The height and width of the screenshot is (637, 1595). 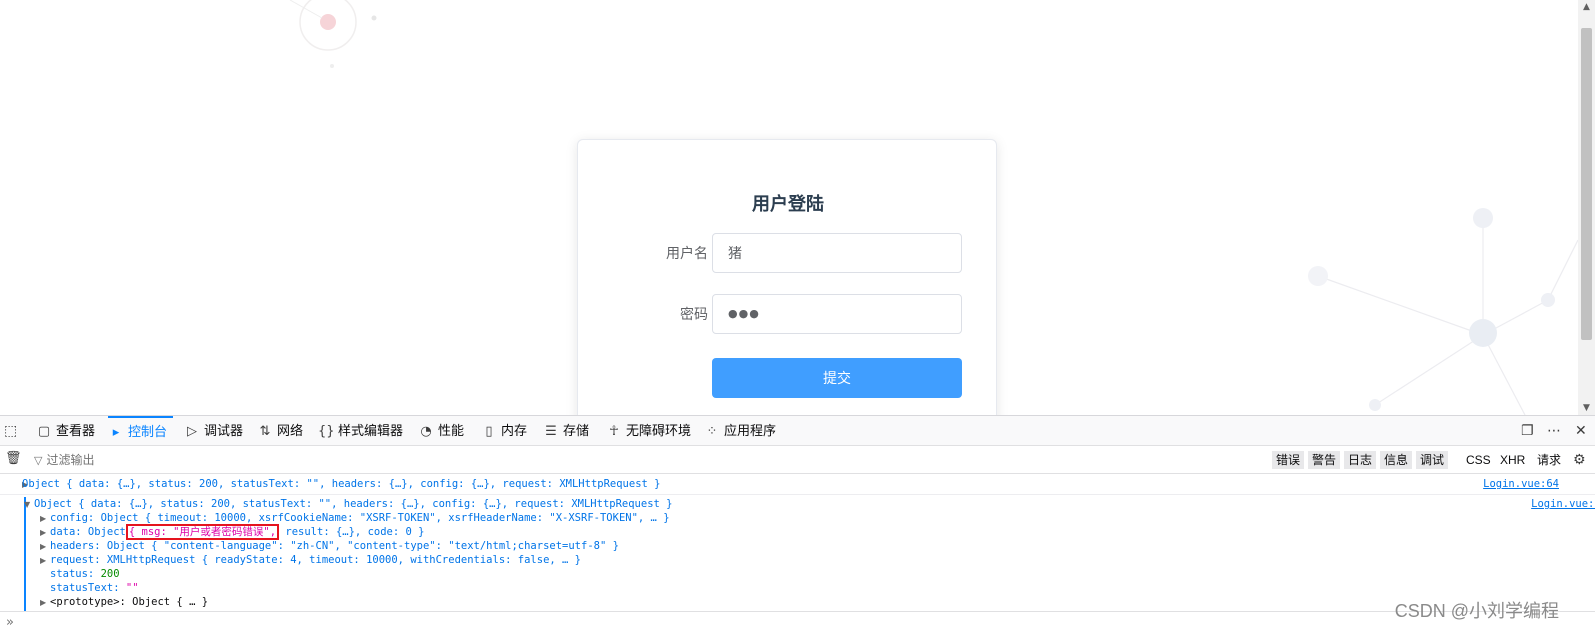 What do you see at coordinates (551, 431) in the screenshot?
I see `storage-icon: ☰` at bounding box center [551, 431].